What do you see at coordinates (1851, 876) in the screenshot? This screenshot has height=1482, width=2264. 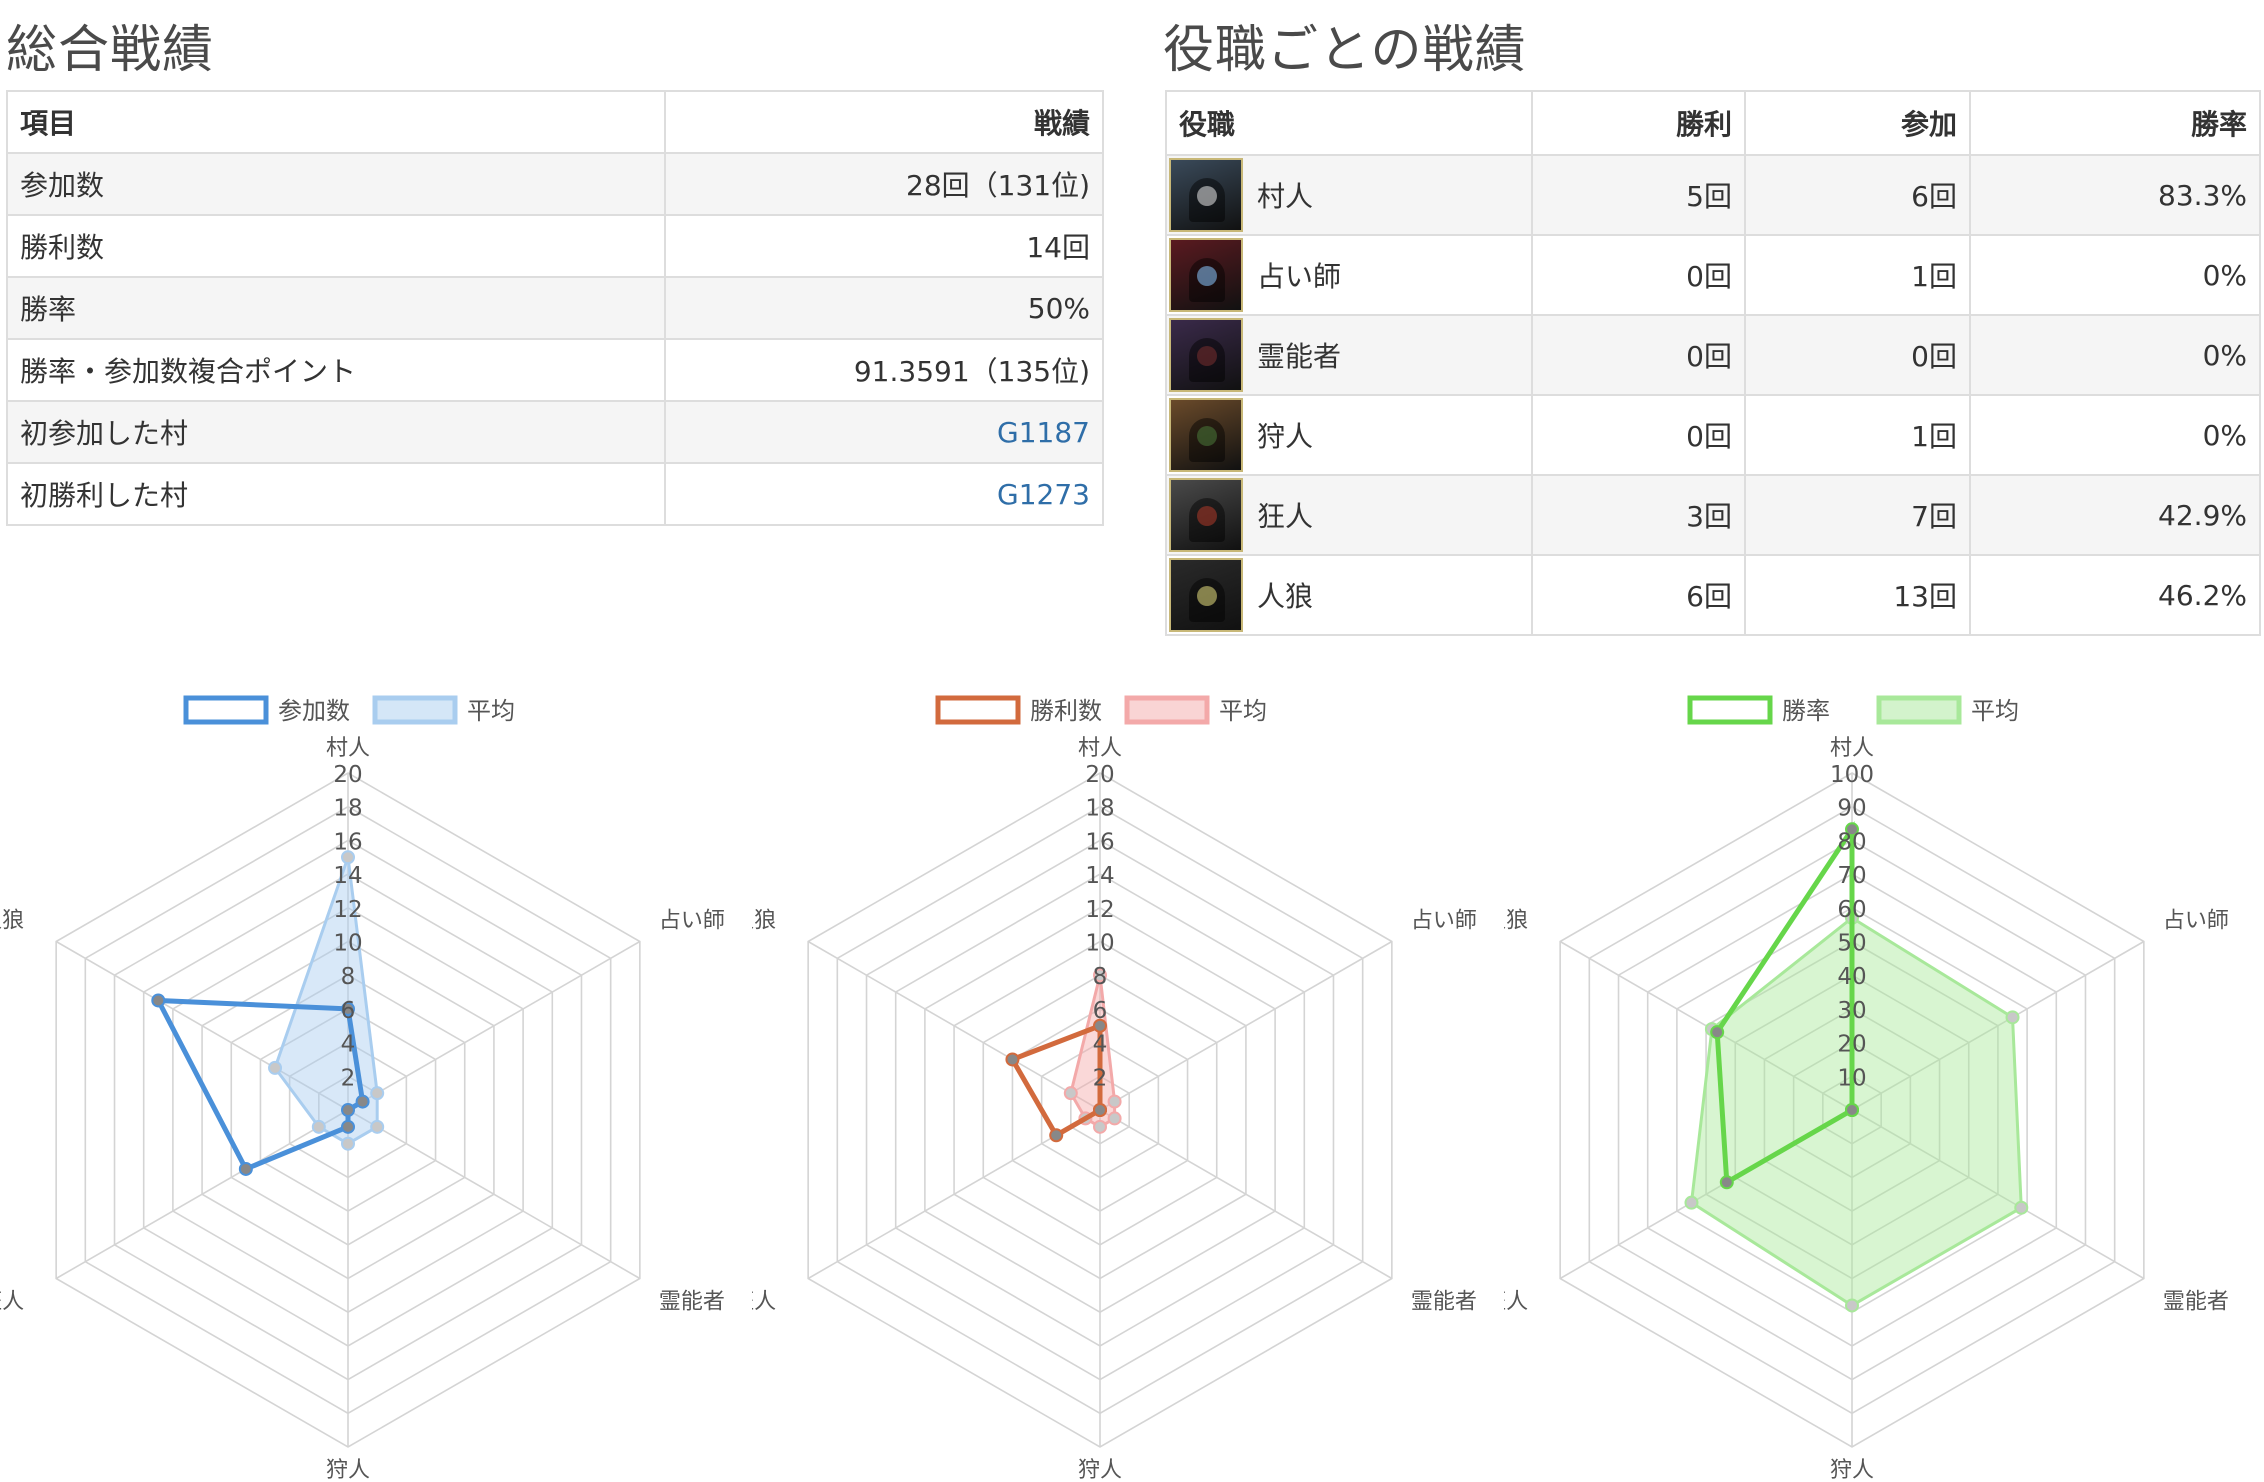 I see `tick-label: 70` at bounding box center [1851, 876].